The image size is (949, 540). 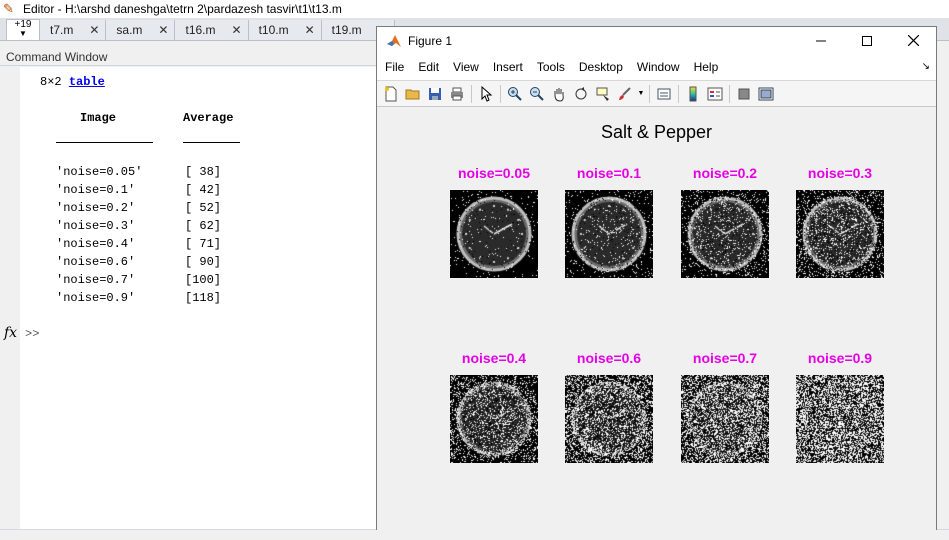 I want to click on figure-toolbar: ▼, so click(x=656, y=93).